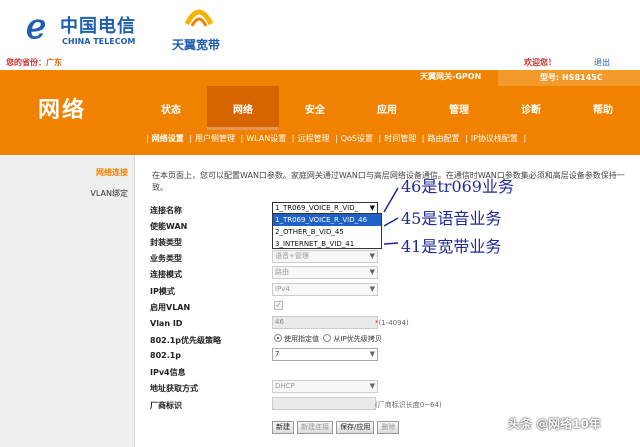 This screenshot has width=640, height=447. Describe the element at coordinates (170, 307) in the screenshot. I see `vlan-enable-label: 启用VLAN` at that location.